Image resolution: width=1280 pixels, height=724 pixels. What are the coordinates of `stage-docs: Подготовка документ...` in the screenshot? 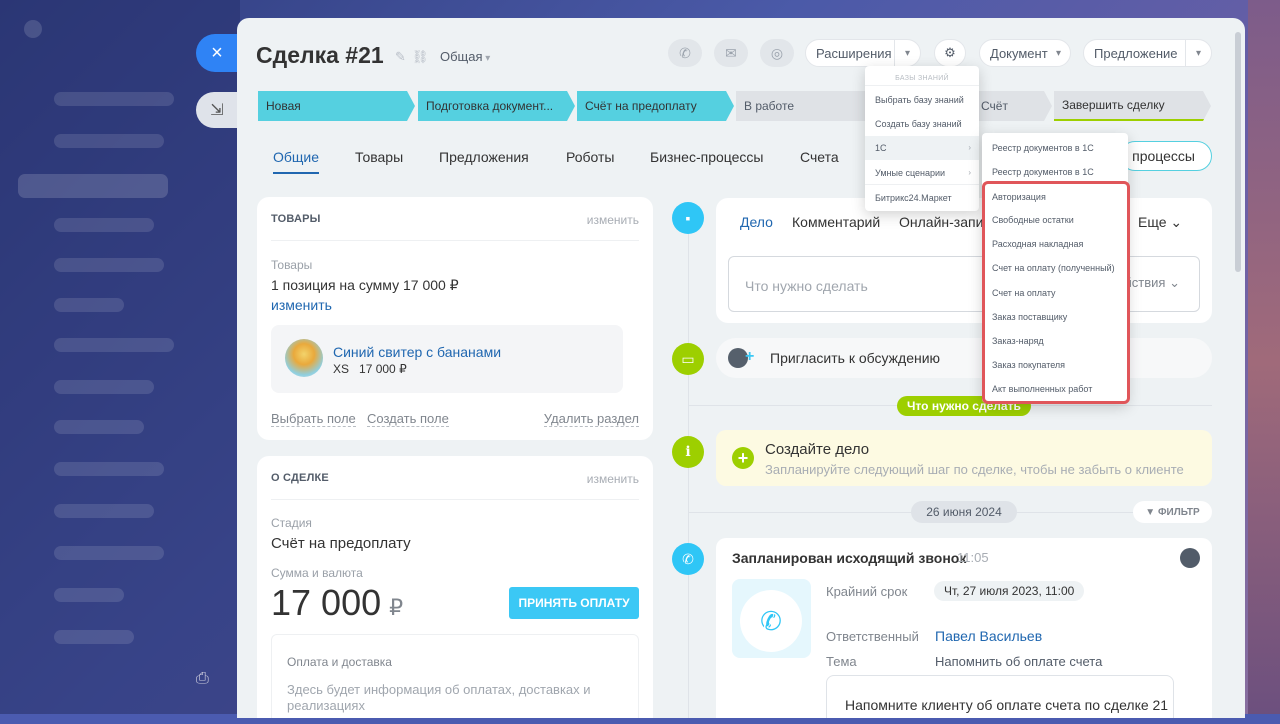 It's located at (496, 106).